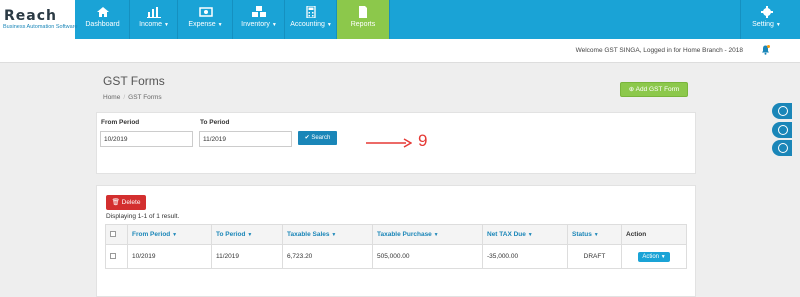 The image size is (800, 297). Describe the element at coordinates (205, 12) in the screenshot. I see `money-icon` at that location.